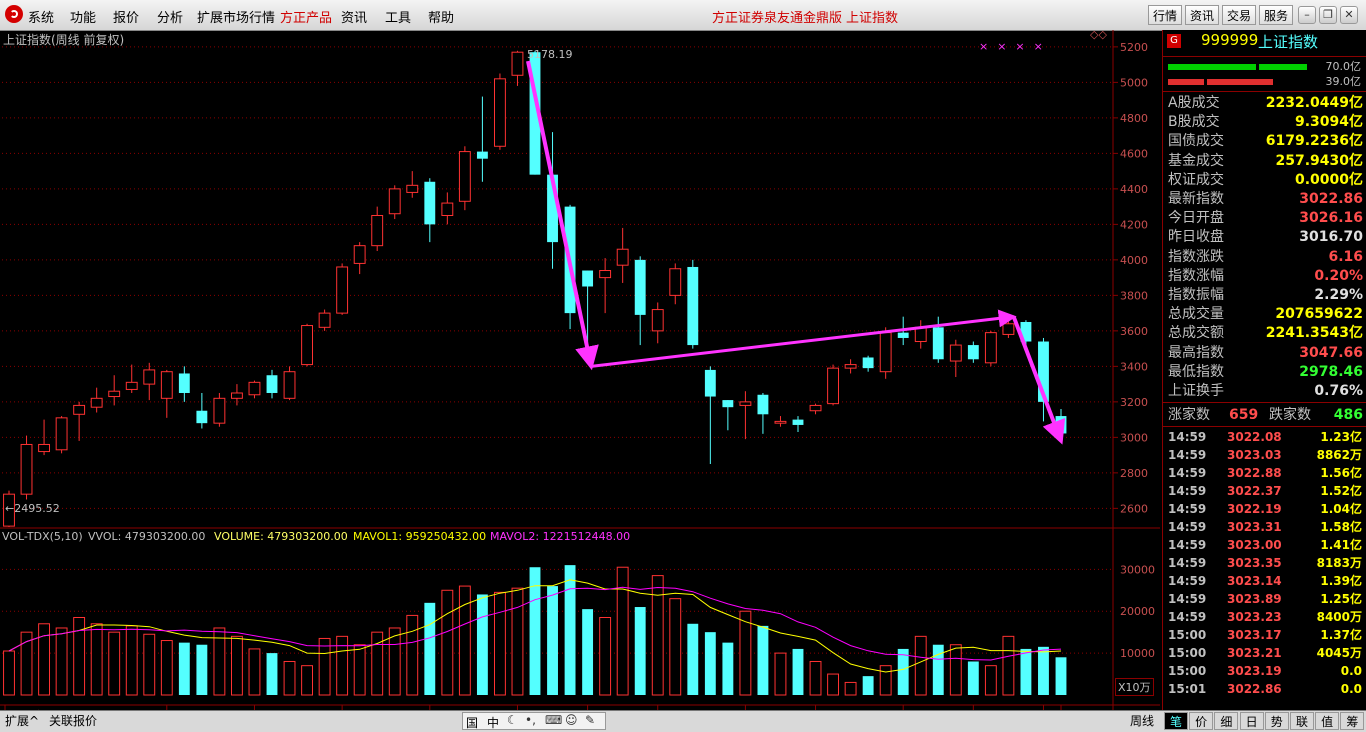  I want to click on menu-function: 功能, so click(83, 16).